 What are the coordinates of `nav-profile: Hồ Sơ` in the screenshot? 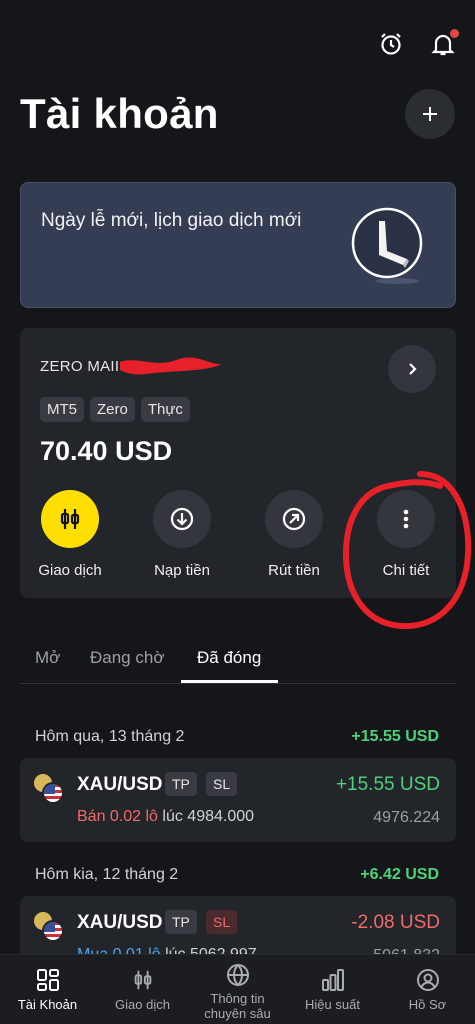 It's located at (427, 989).